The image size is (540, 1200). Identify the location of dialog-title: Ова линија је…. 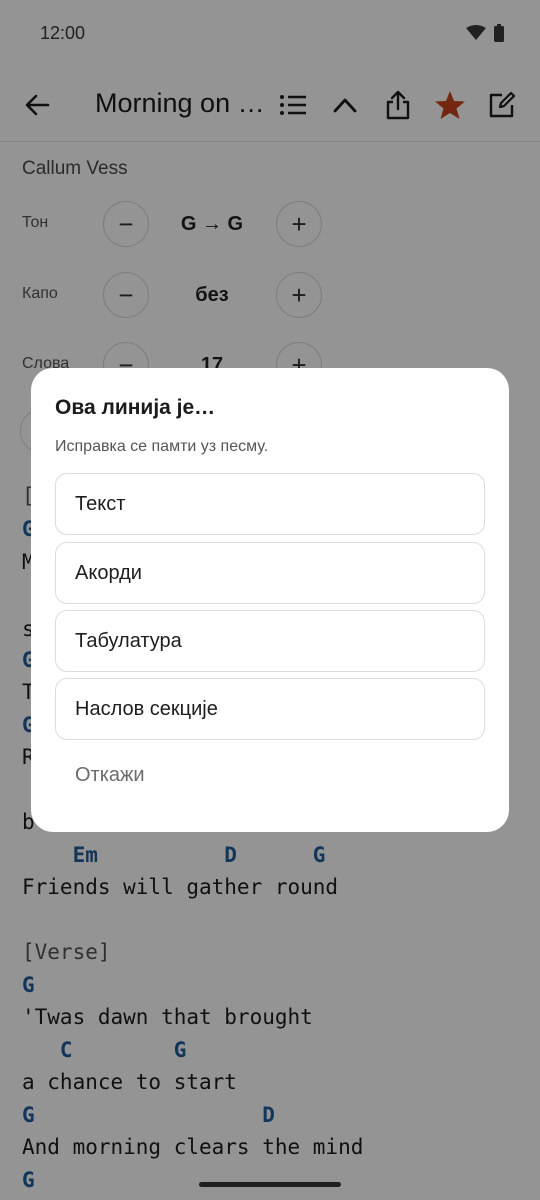
(135, 407).